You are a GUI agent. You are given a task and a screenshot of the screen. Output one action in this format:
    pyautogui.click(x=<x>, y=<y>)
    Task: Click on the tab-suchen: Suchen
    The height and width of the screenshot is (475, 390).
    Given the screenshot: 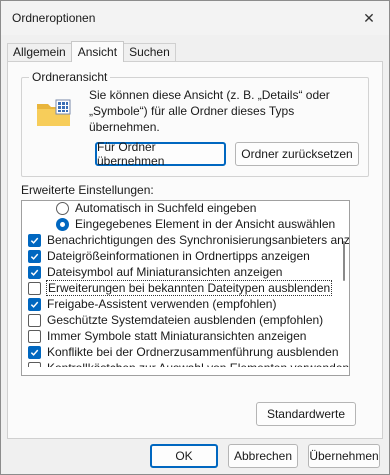 What is the action you would take?
    pyautogui.click(x=149, y=52)
    